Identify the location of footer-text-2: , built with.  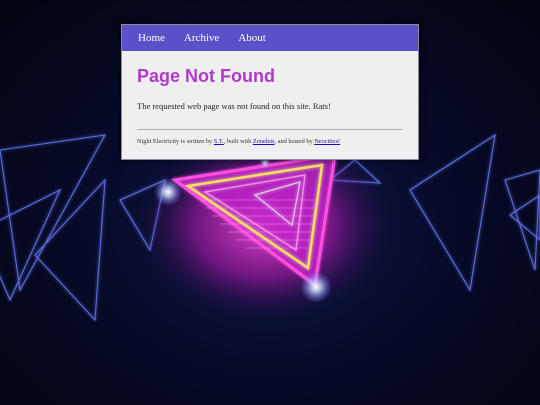
(238, 141).